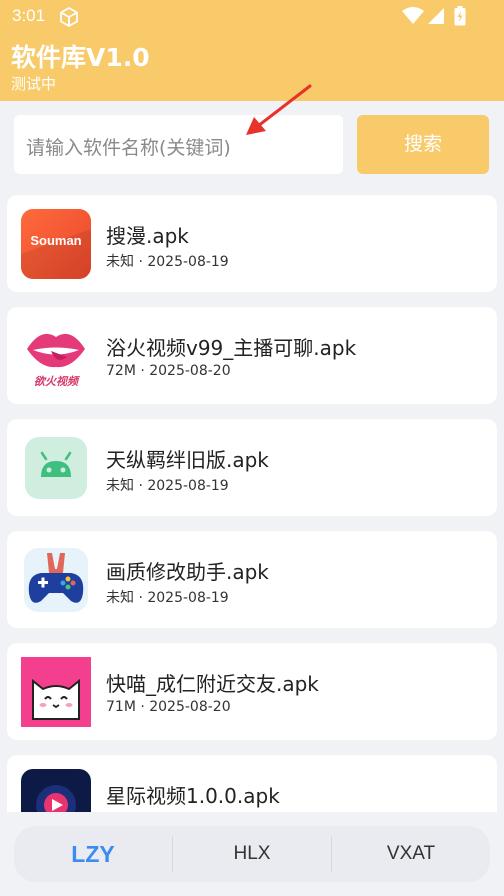 The width and height of the screenshot is (504, 896). Describe the element at coordinates (460, 18) in the screenshot. I see `battery-icon` at that location.